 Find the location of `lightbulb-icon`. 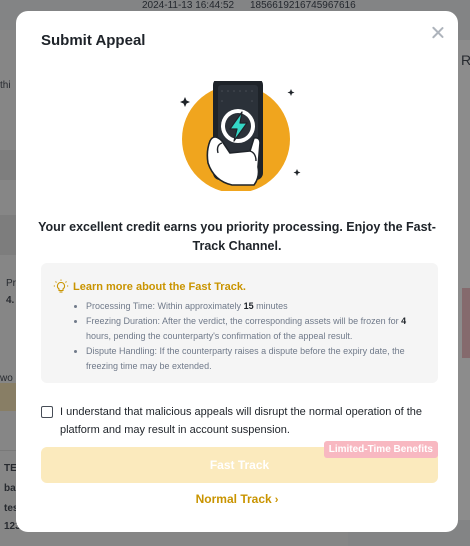

lightbulb-icon is located at coordinates (61, 286).